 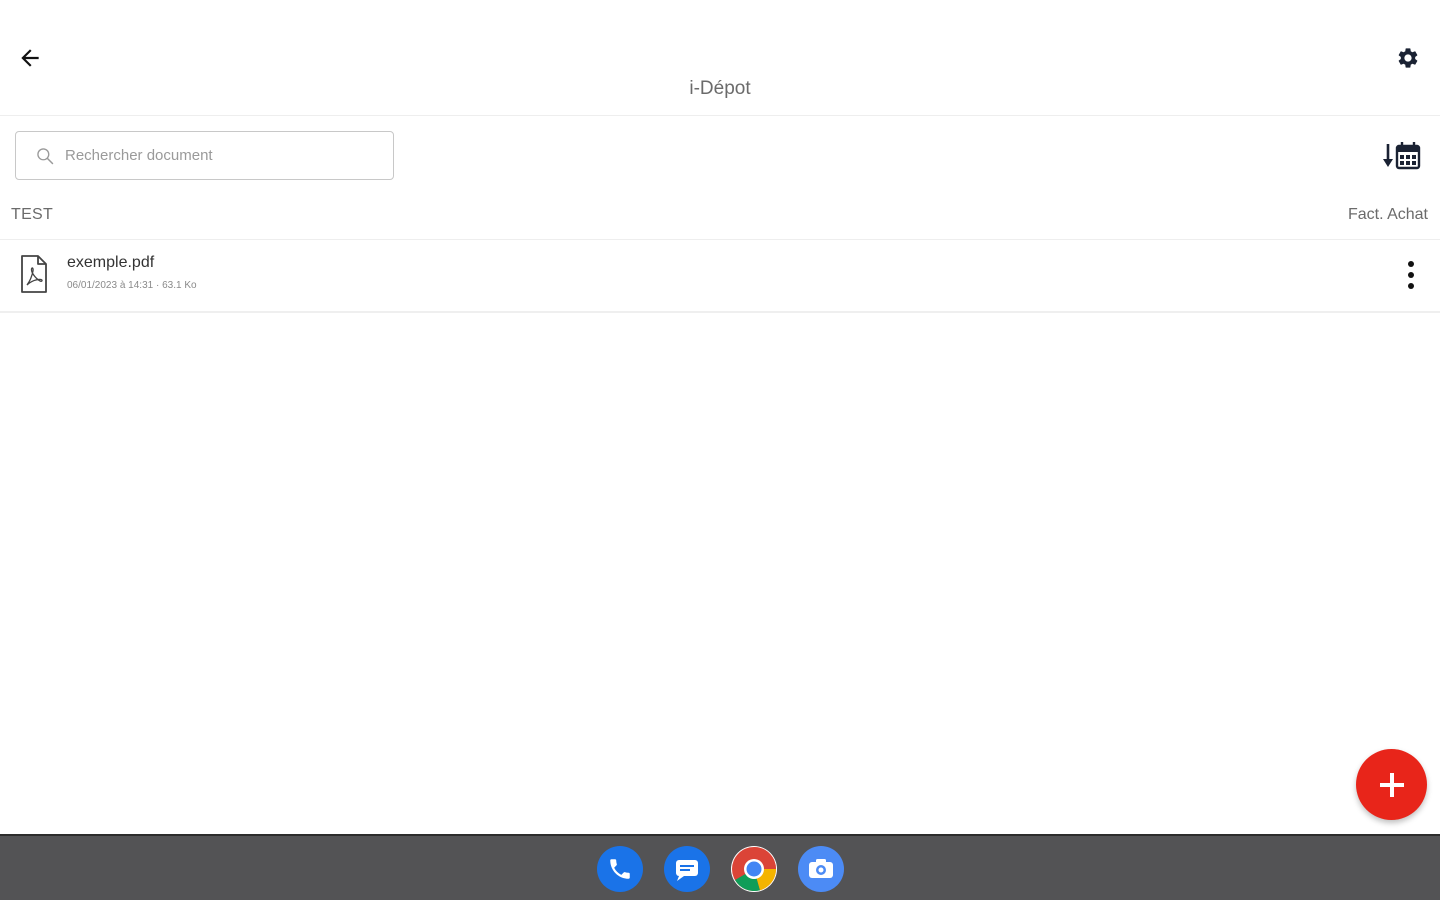 What do you see at coordinates (1387, 214) in the screenshot?
I see `category-label: Fact. Achat` at bounding box center [1387, 214].